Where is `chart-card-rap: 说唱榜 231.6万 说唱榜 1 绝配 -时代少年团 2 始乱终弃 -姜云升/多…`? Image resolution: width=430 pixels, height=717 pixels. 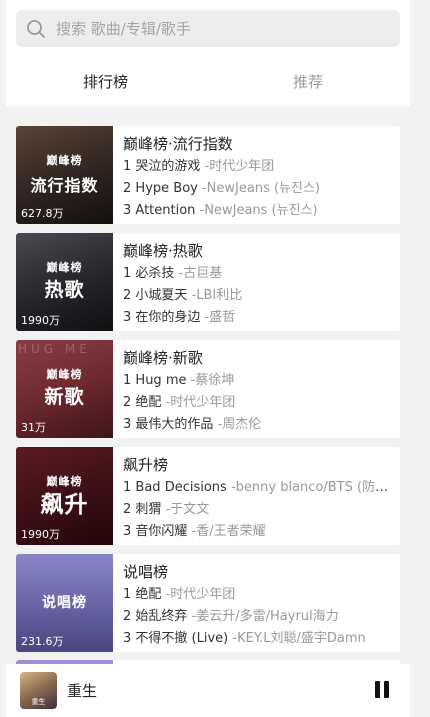 chart-card-rap: 说唱榜 231.6万 说唱榜 1 绝配 -时代少年团 2 始乱终弃 -姜云升/多… is located at coordinates (208, 603).